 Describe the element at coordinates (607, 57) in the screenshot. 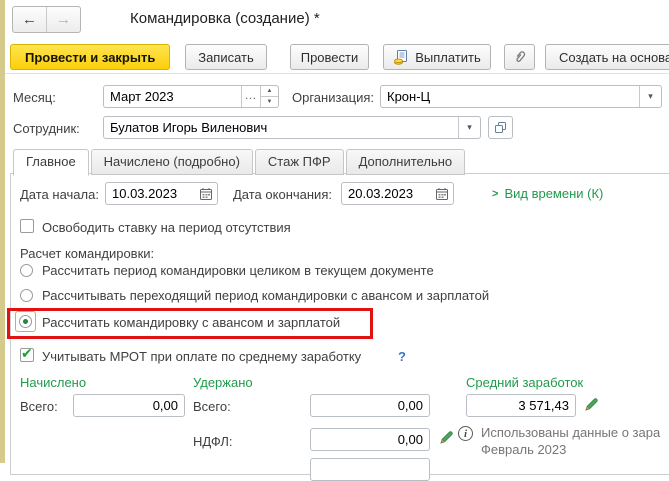

I see `create-based-on-button: Создать на основа` at that location.